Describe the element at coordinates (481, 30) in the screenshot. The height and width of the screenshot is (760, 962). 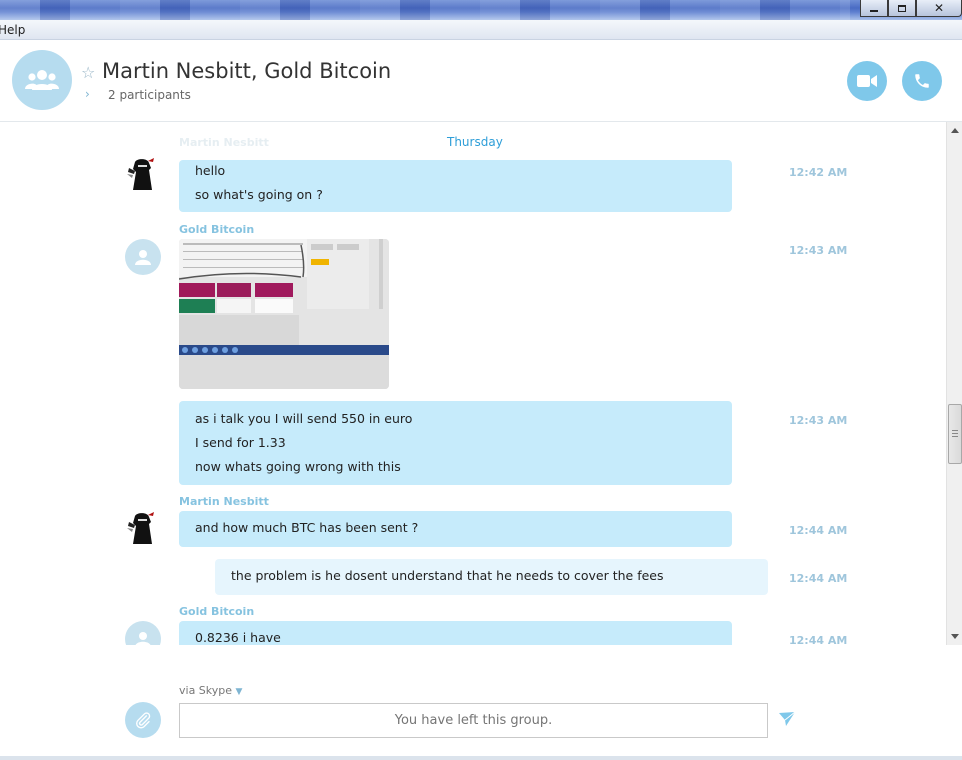
I see `menu-bar: Help` at that location.